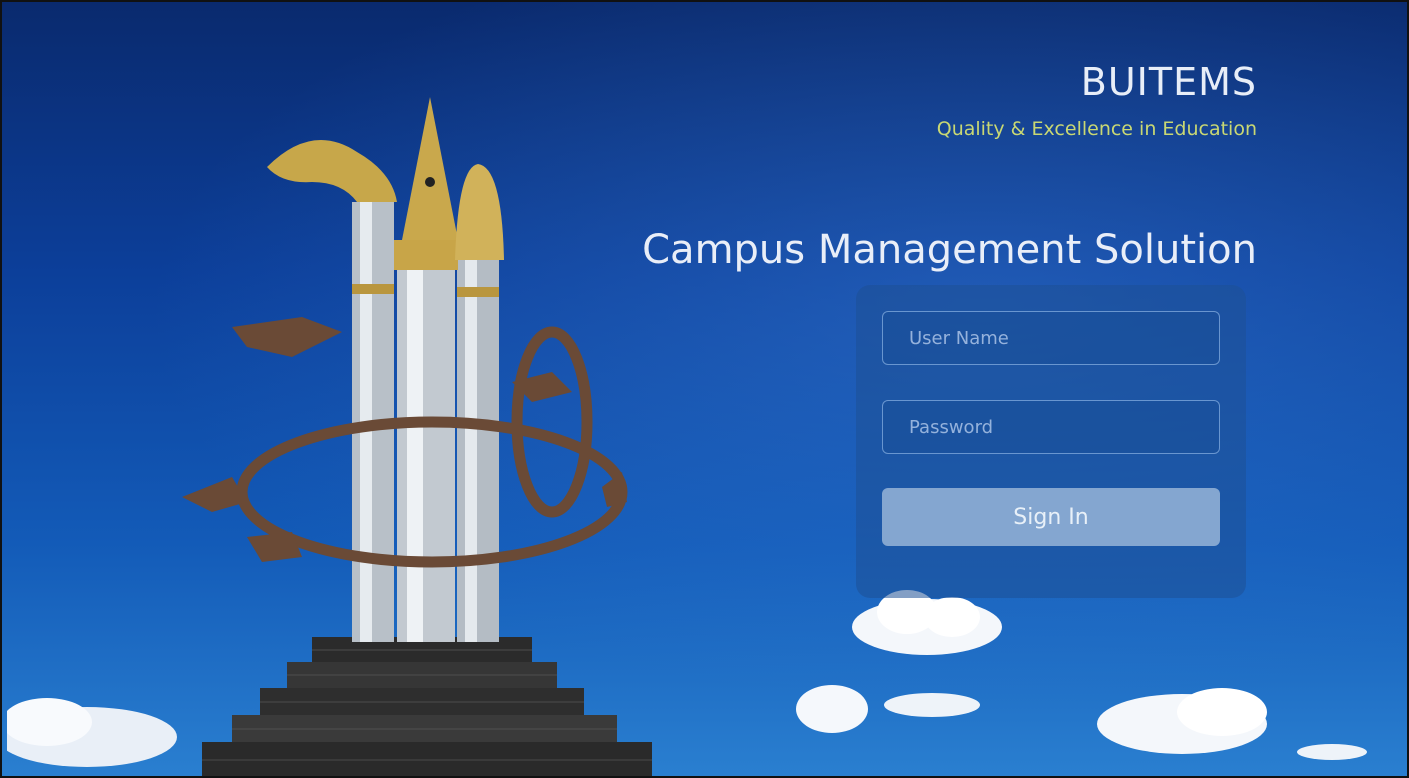 This screenshot has height=778, width=1409. I want to click on brush-tip-shape, so click(479, 212).